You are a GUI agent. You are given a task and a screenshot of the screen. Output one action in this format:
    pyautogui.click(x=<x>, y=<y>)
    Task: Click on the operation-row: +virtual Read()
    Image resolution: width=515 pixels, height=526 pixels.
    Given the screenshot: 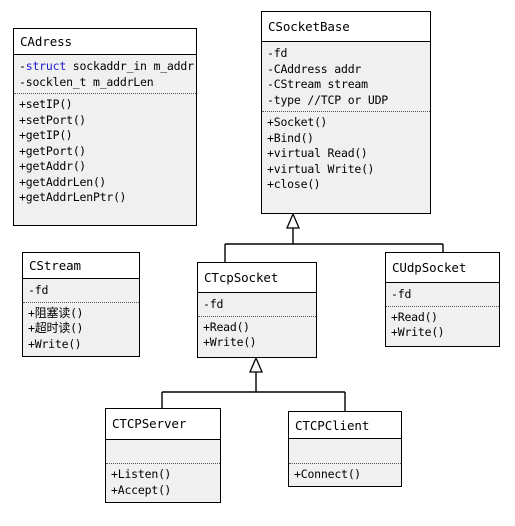 What is the action you would take?
    pyautogui.click(x=346, y=154)
    